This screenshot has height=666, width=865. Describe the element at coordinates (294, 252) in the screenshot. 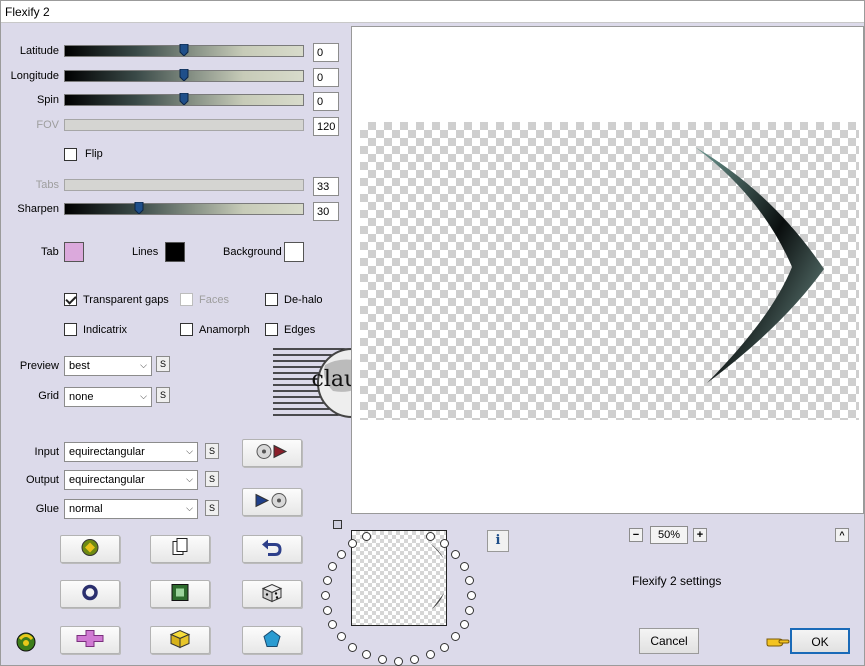

I see `background-color-swatch` at that location.